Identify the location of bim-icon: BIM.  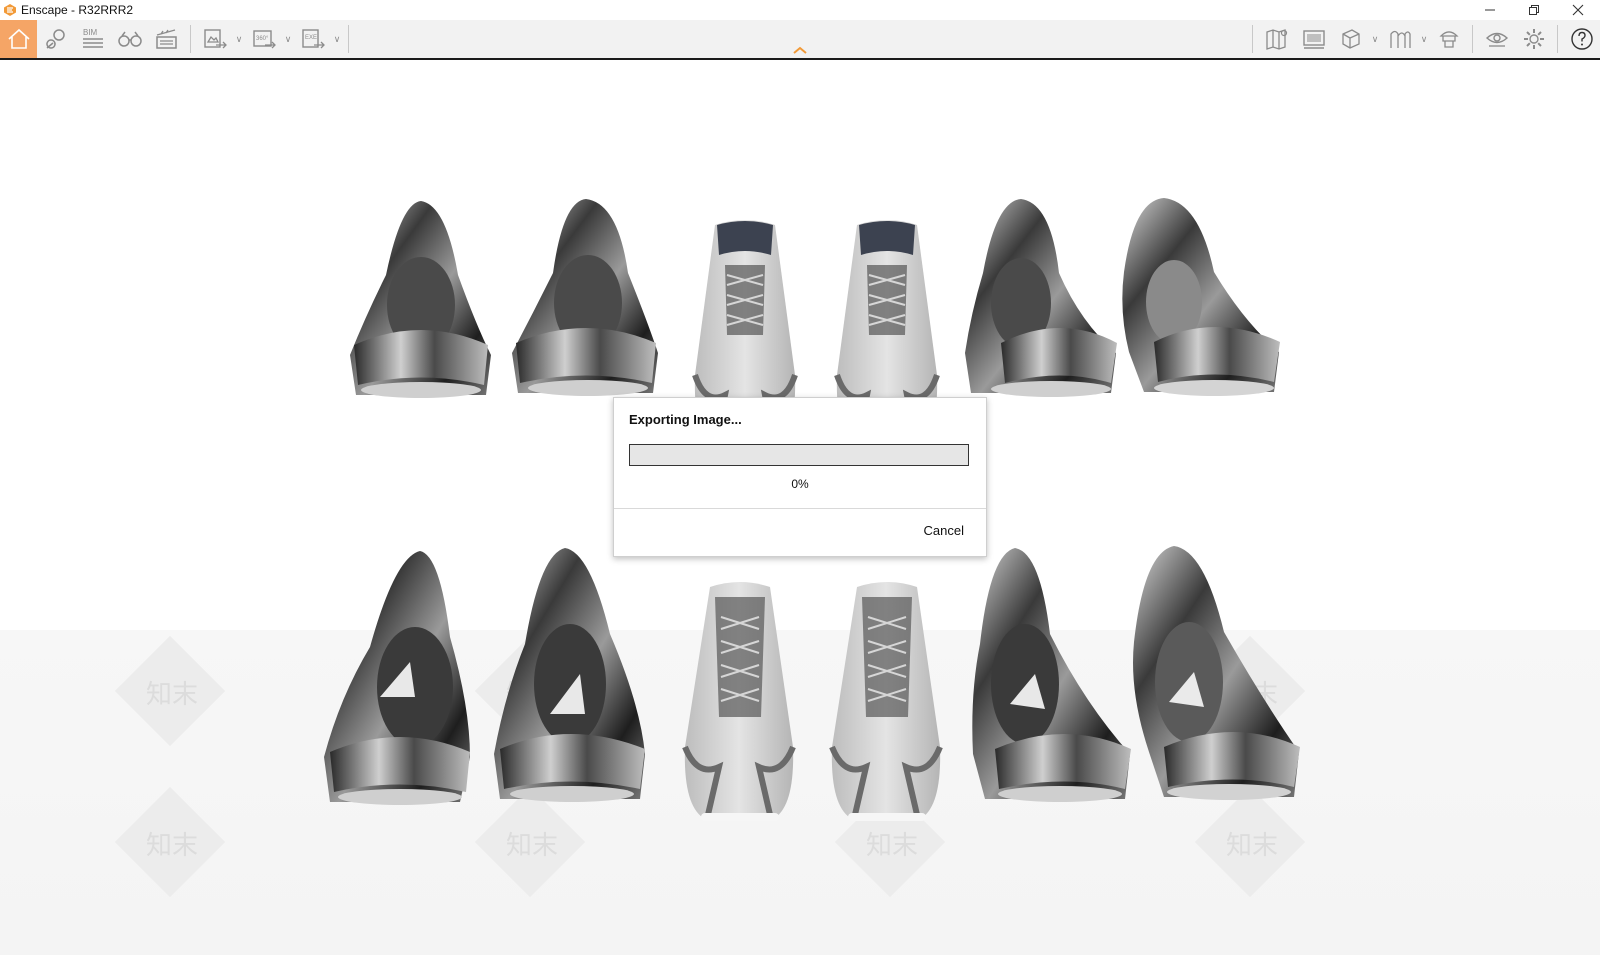
(92, 38).